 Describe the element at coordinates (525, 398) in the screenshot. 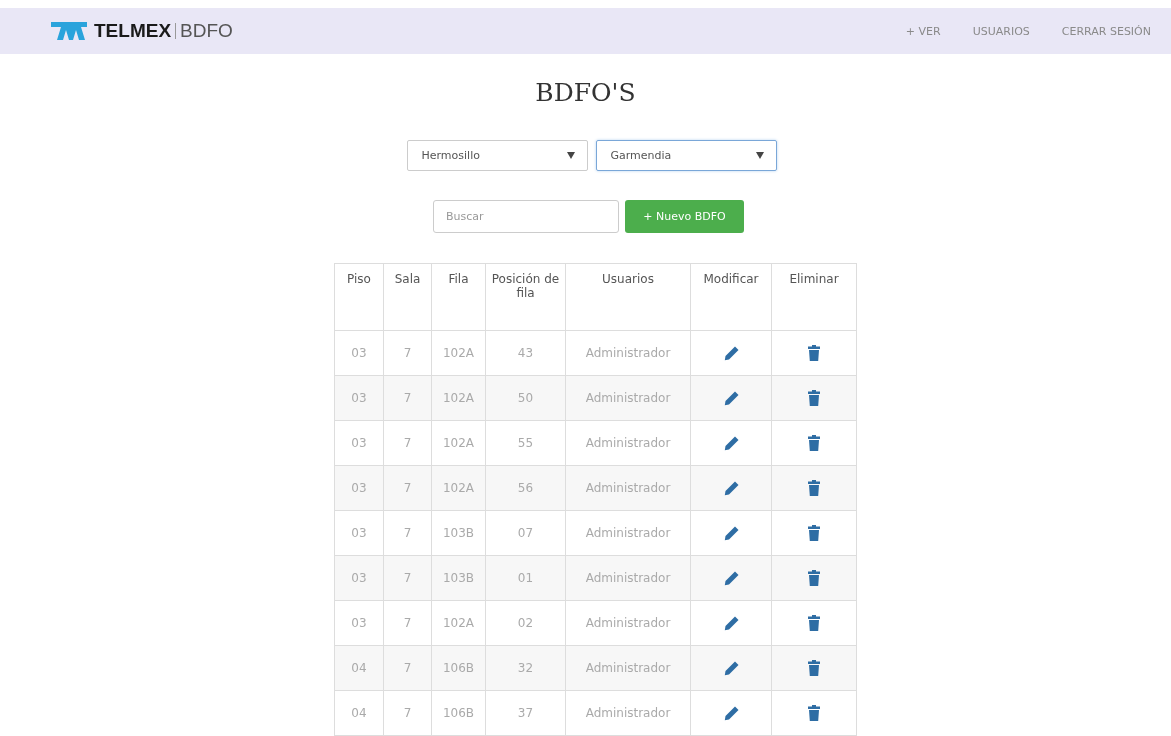

I see `table-cell: 50` at that location.